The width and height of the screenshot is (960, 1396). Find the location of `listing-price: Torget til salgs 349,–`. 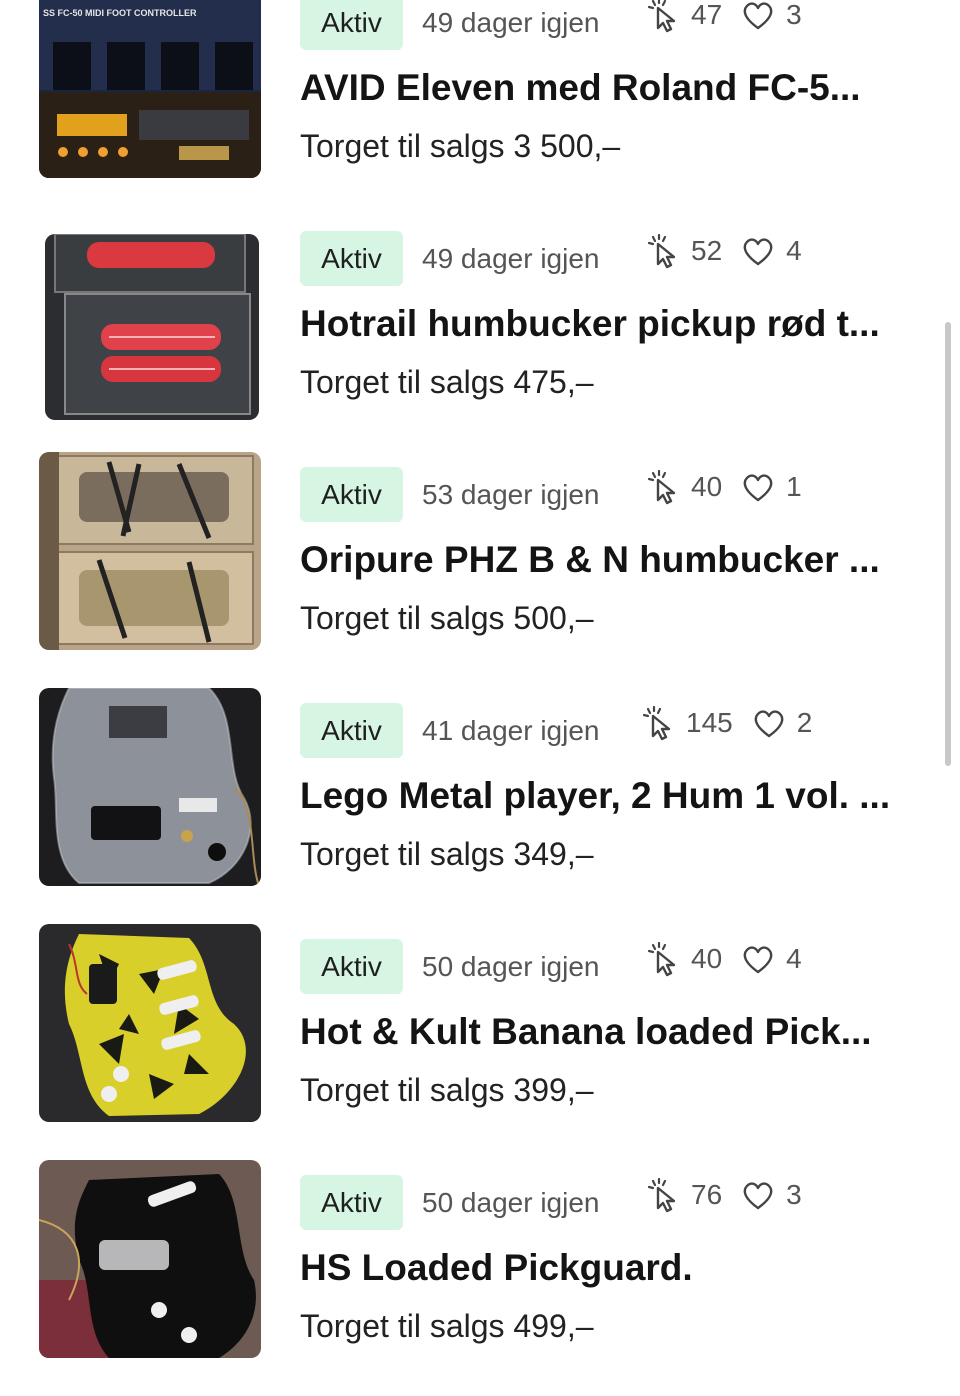

listing-price: Torget til salgs 349,– is located at coordinates (447, 854).